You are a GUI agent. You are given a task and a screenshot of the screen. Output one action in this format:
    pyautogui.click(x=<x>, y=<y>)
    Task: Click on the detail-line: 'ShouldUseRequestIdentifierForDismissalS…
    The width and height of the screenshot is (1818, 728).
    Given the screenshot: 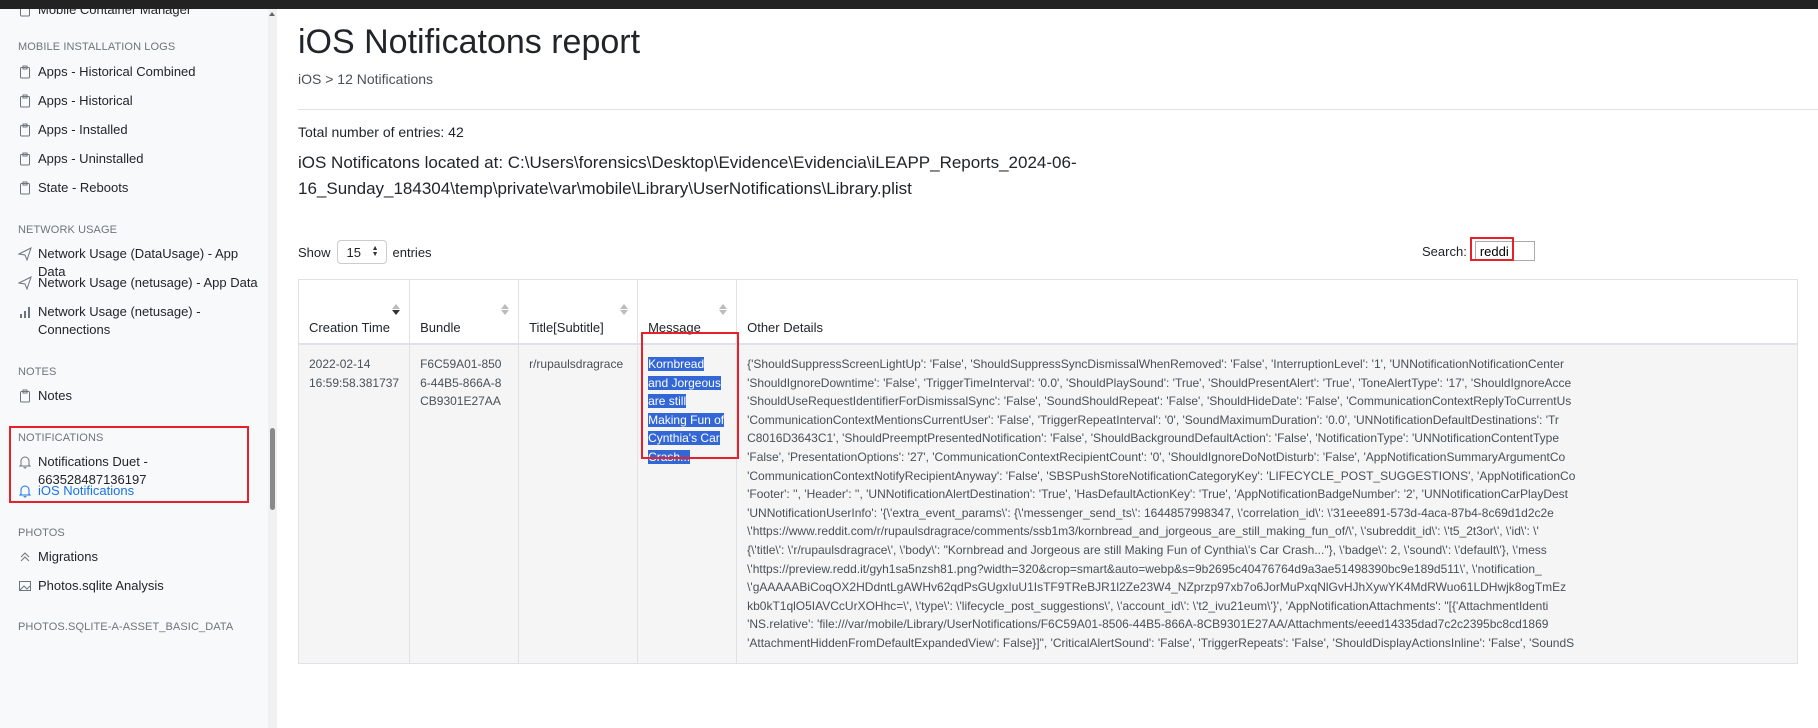 What is the action you would take?
    pyautogui.click(x=1159, y=401)
    